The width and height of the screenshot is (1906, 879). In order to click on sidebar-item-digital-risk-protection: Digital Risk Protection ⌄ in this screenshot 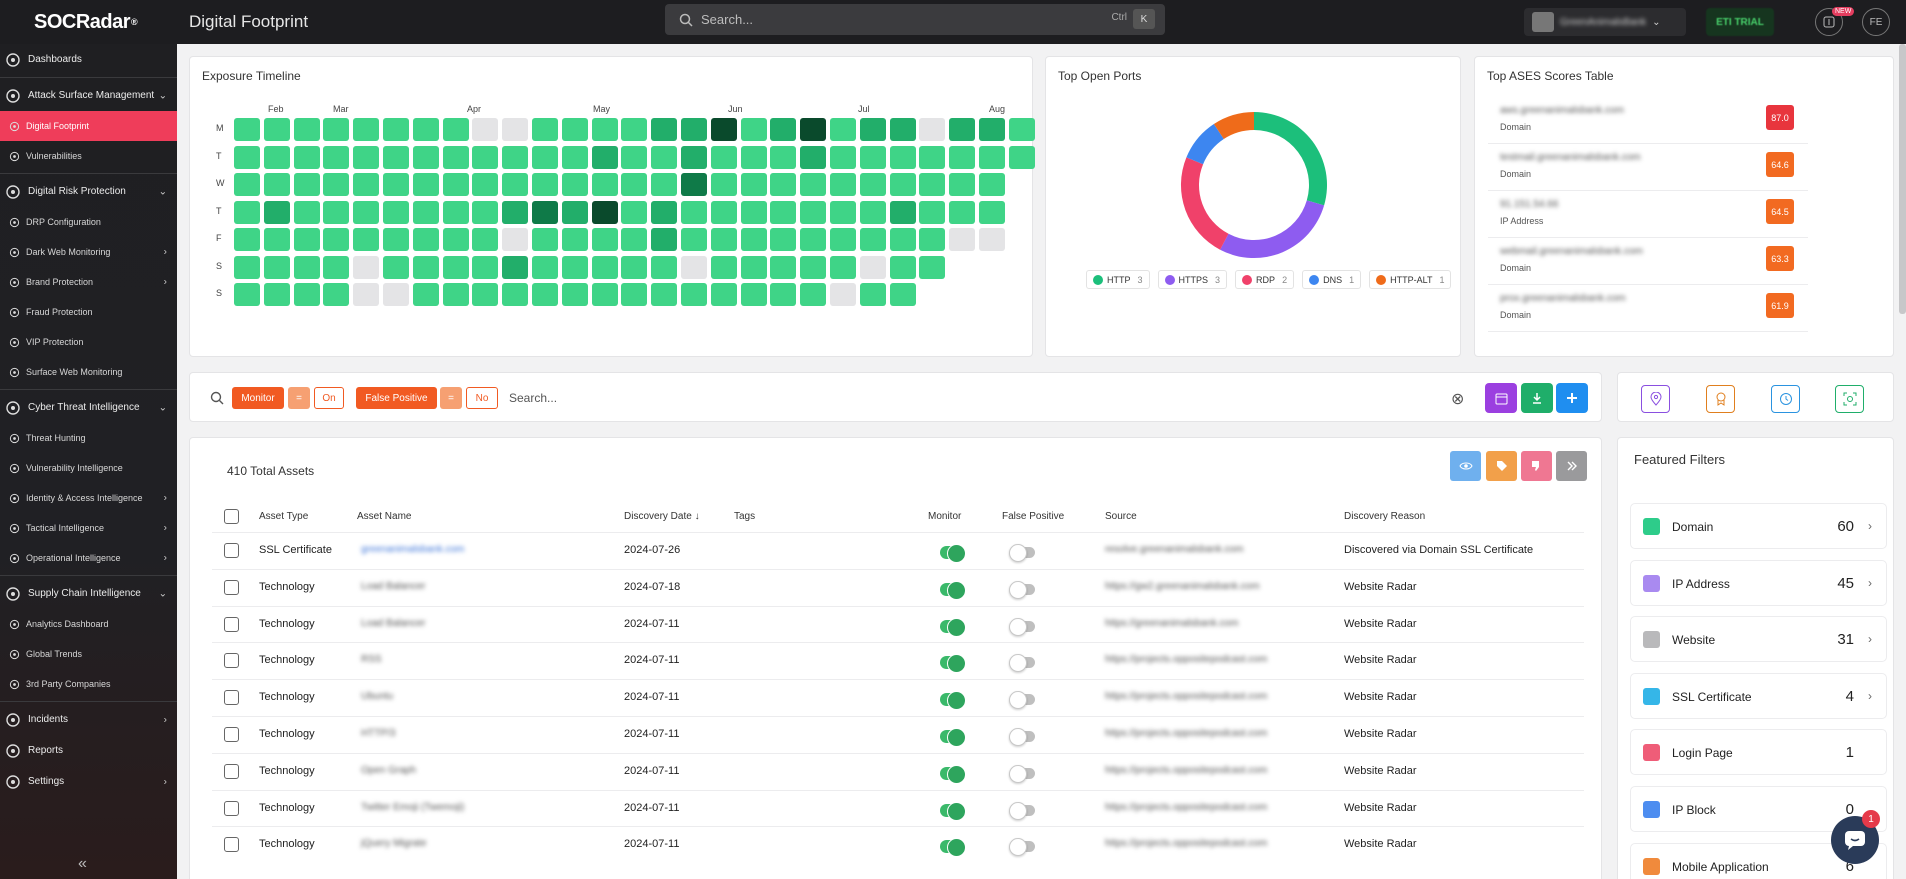, I will do `click(88, 191)`.